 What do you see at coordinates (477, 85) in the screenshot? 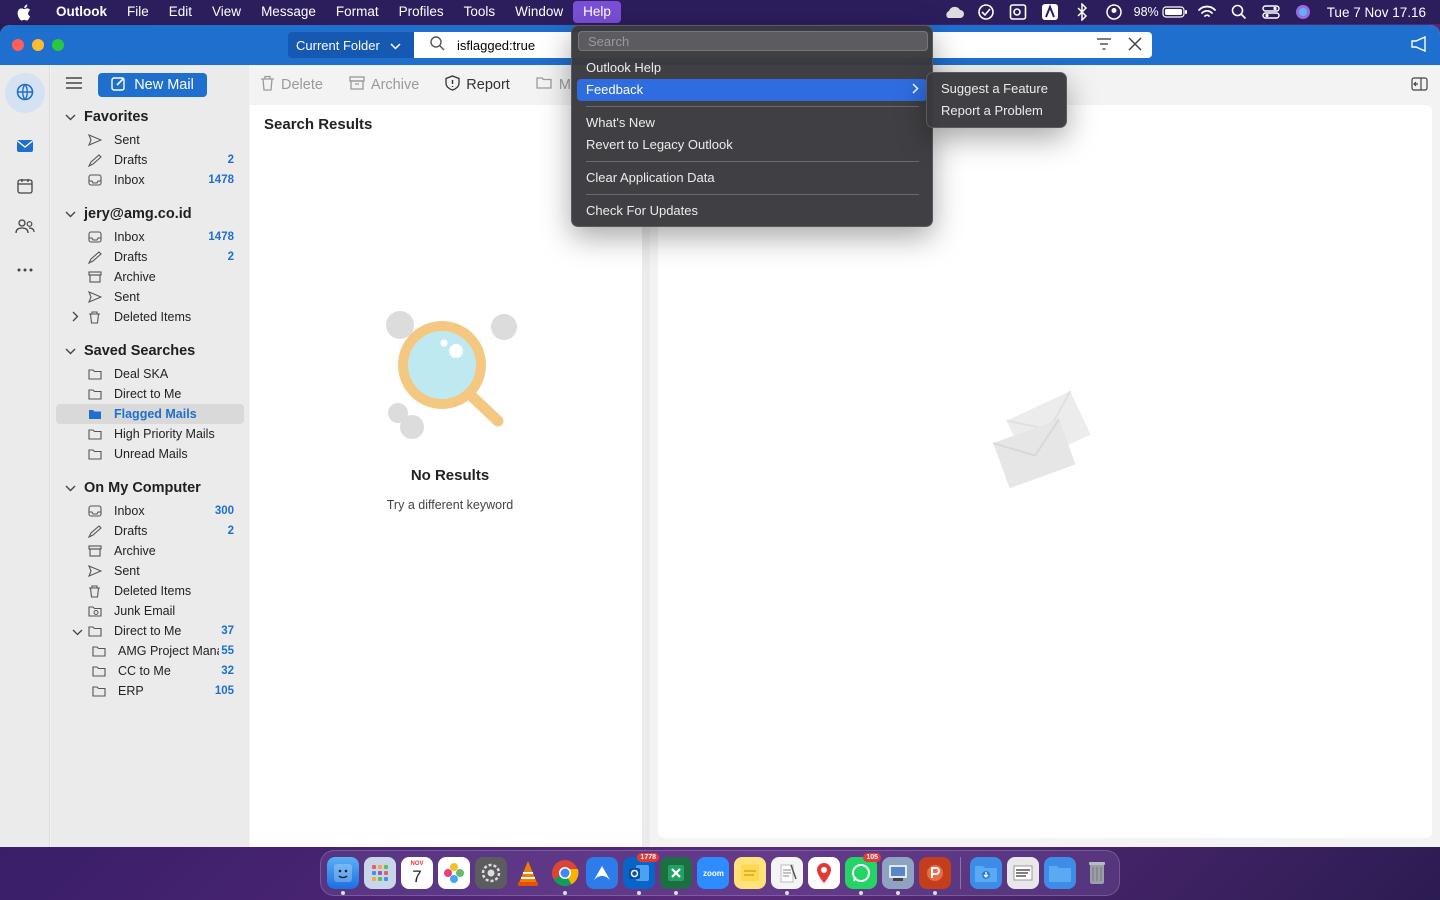
I see `report-button: Report` at bounding box center [477, 85].